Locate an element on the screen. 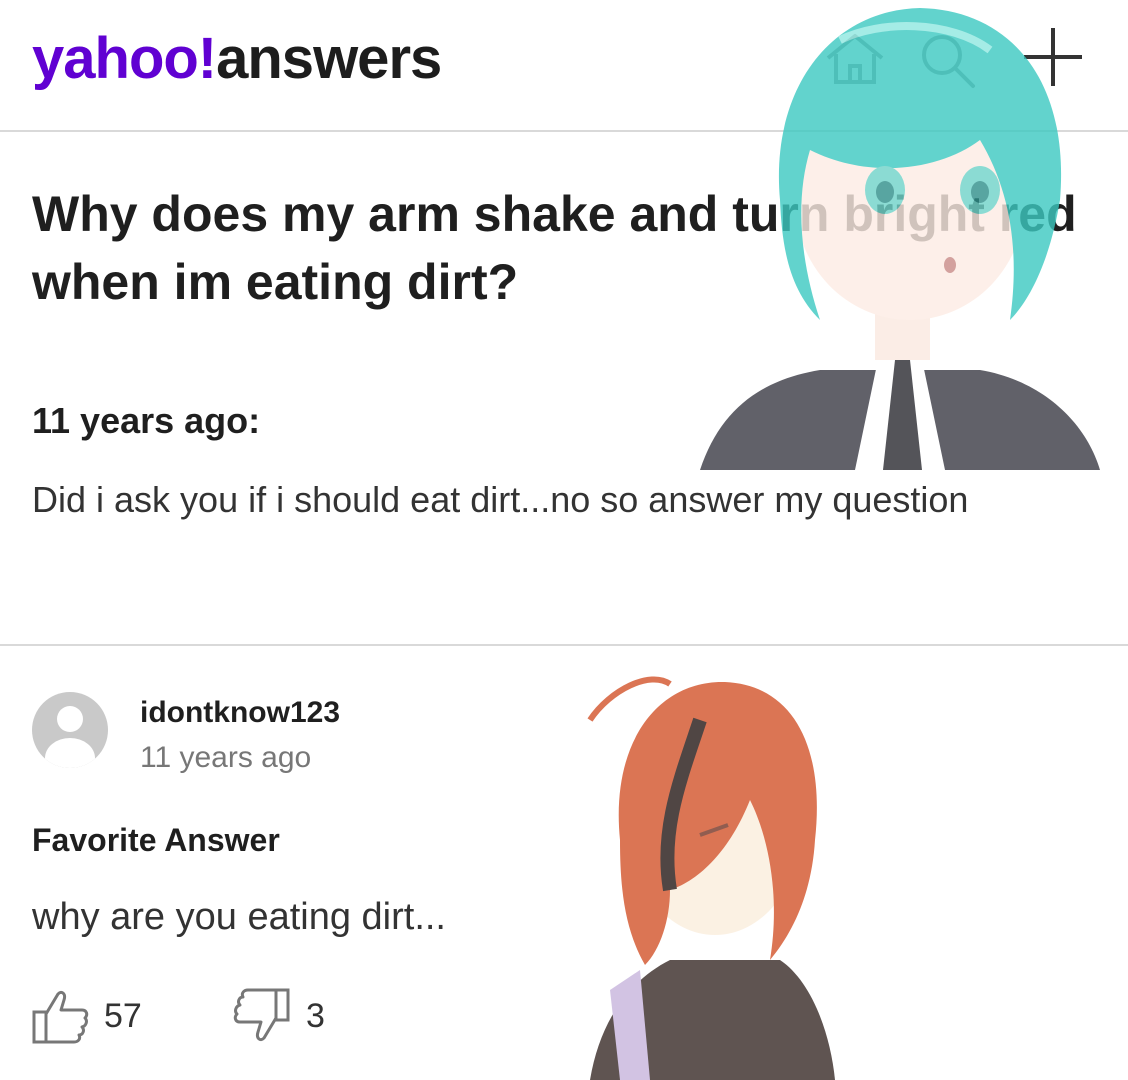 This screenshot has height=1080, width=1128. section-divider is located at coordinates (564, 645).